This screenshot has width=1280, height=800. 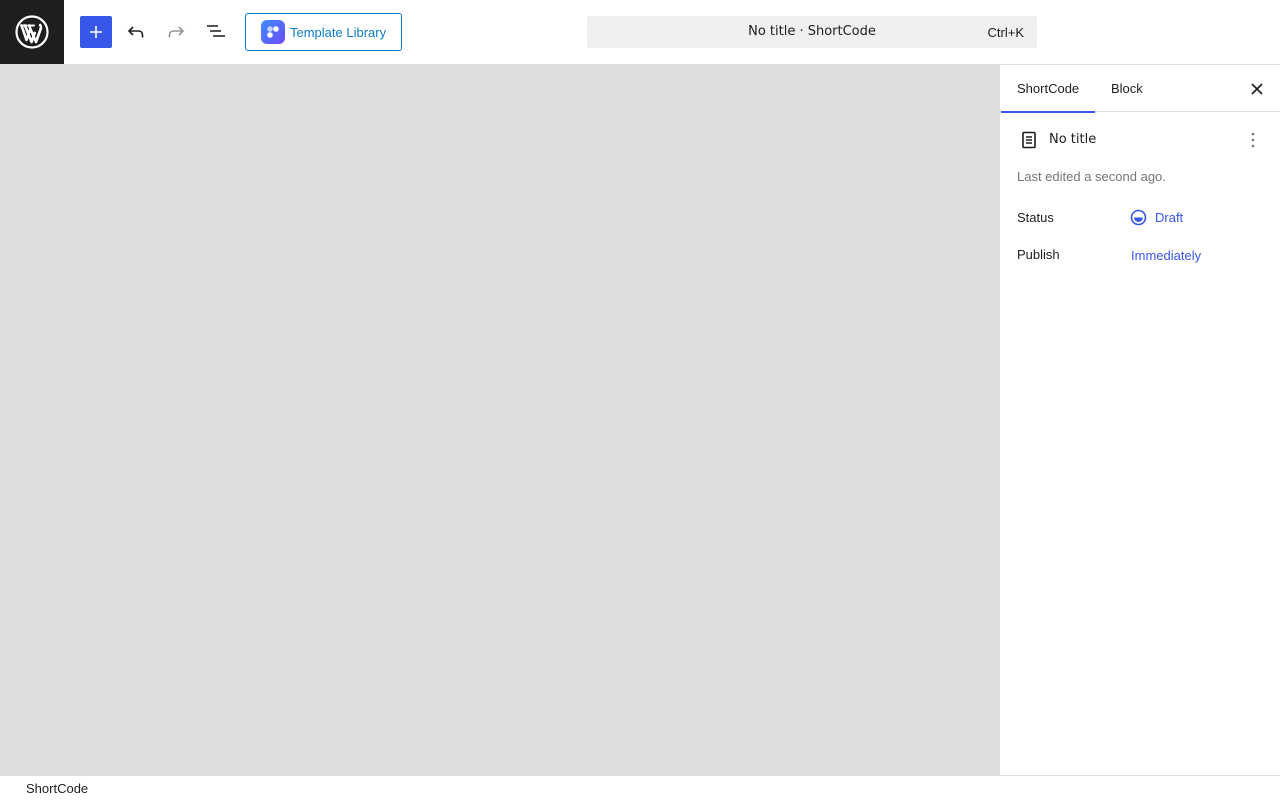 I want to click on template-library-icon, so click(x=273, y=32).